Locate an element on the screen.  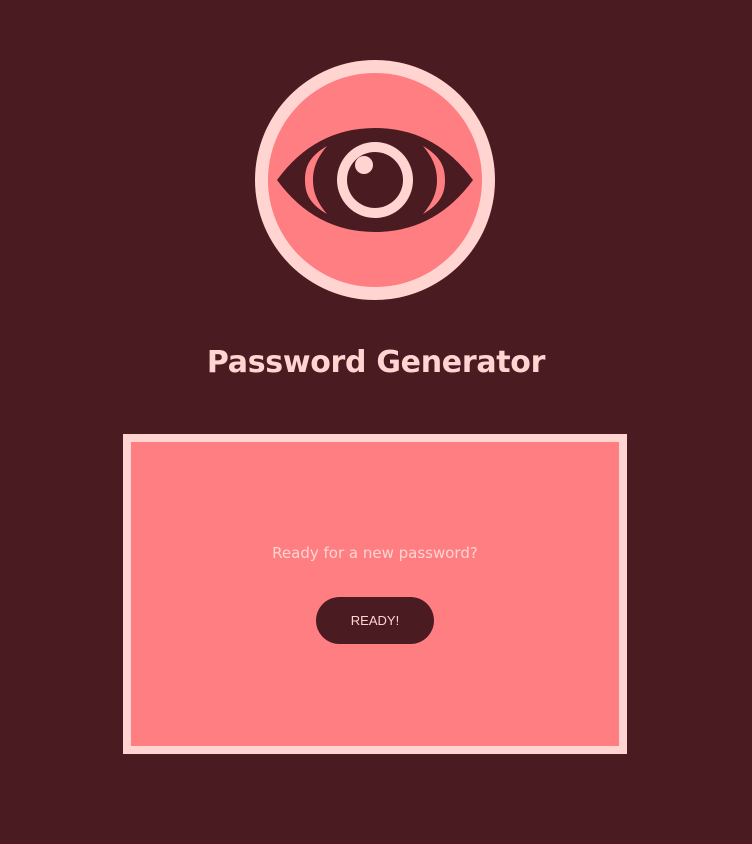
eye-icon is located at coordinates (375, 180).